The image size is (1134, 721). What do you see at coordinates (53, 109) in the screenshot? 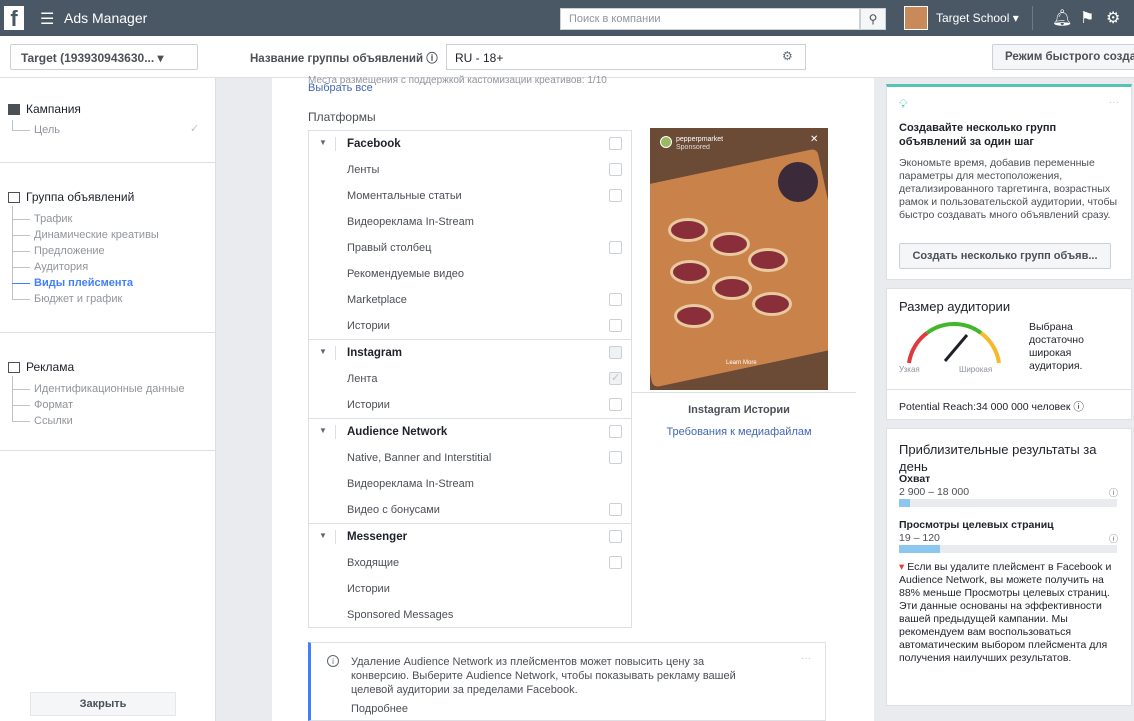
I see `nav-campaign-label: Кампания` at bounding box center [53, 109].